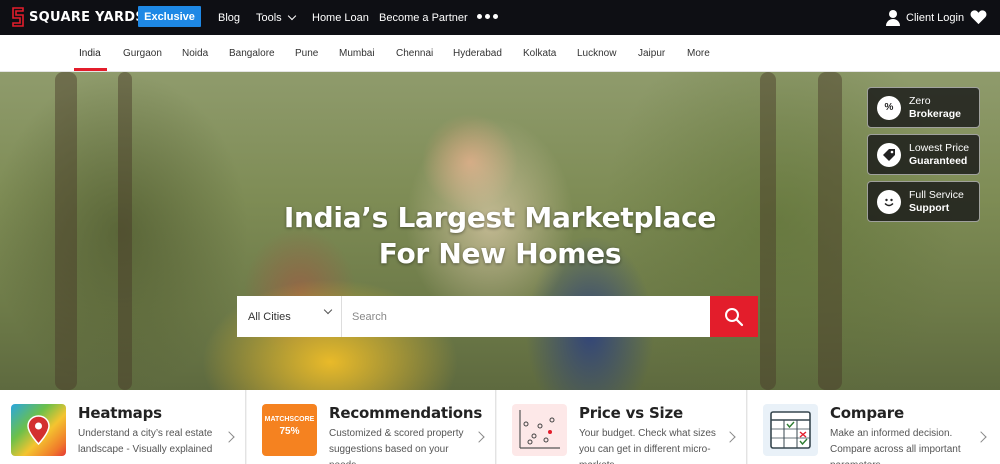  Describe the element at coordinates (289, 419) in the screenshot. I see `matchscore-label: MATCHSCORE` at that location.